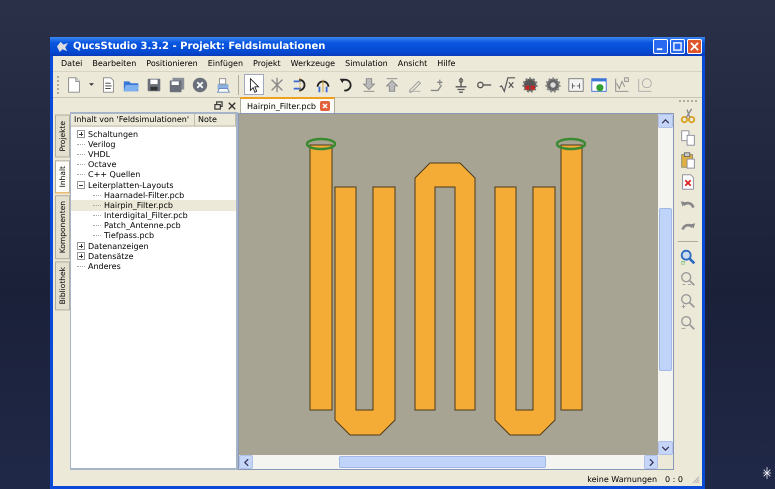  I want to click on zoom-icon, so click(688, 257).